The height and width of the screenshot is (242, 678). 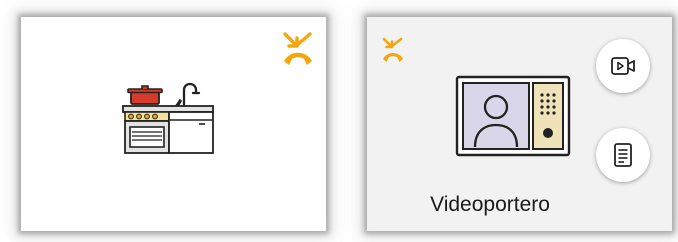 I want to click on notes-button, so click(x=623, y=155).